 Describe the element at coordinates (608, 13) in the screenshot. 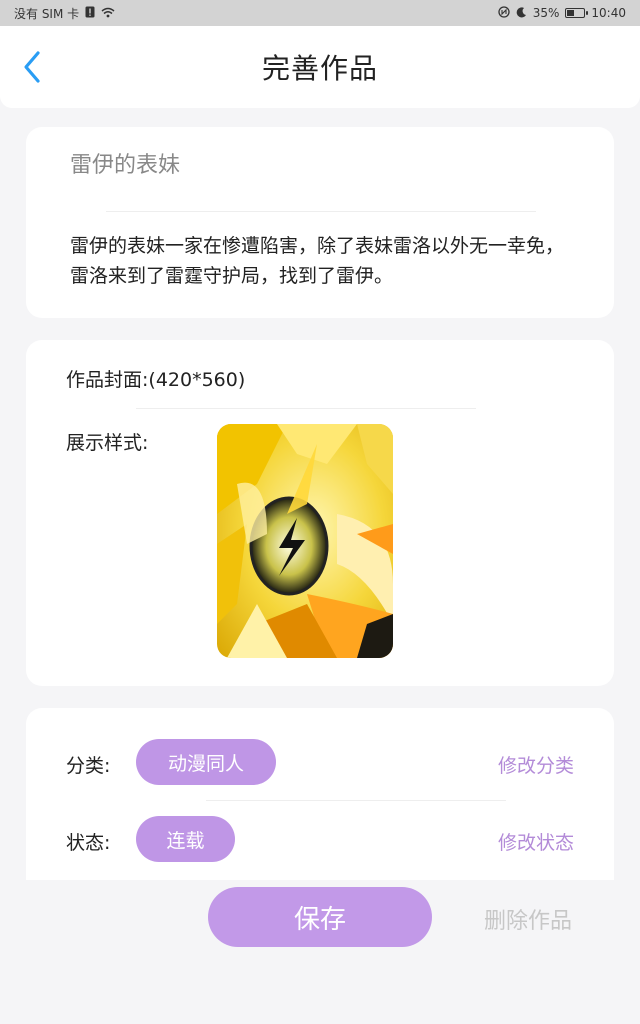

I see `clock: 10:40` at that location.